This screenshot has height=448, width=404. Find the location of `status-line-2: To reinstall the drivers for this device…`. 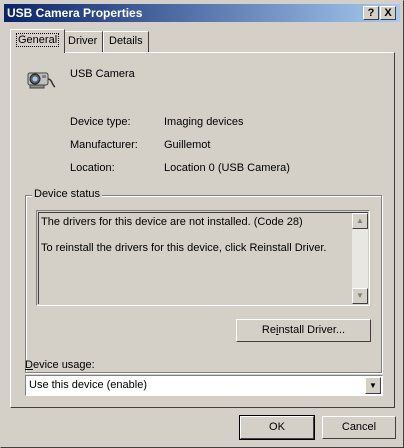

status-line-2: To reinstall the drivers for this device… is located at coordinates (184, 248).